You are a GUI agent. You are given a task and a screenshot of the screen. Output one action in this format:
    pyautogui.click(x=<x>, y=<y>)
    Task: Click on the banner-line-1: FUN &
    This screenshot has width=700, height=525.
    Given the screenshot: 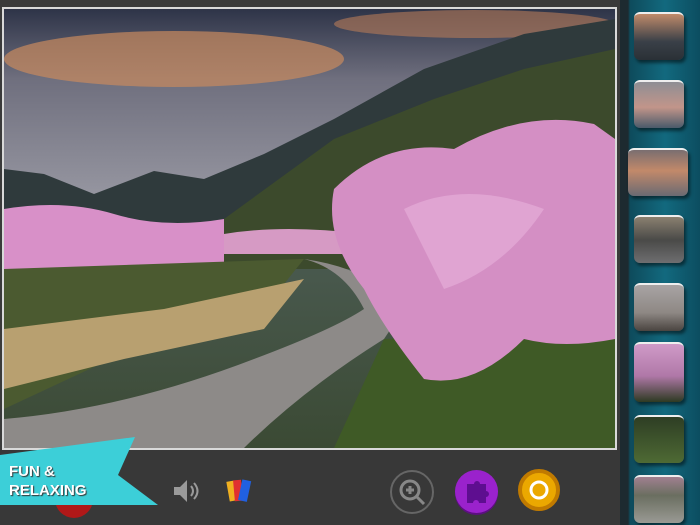 What is the action you would take?
    pyautogui.click(x=32, y=471)
    